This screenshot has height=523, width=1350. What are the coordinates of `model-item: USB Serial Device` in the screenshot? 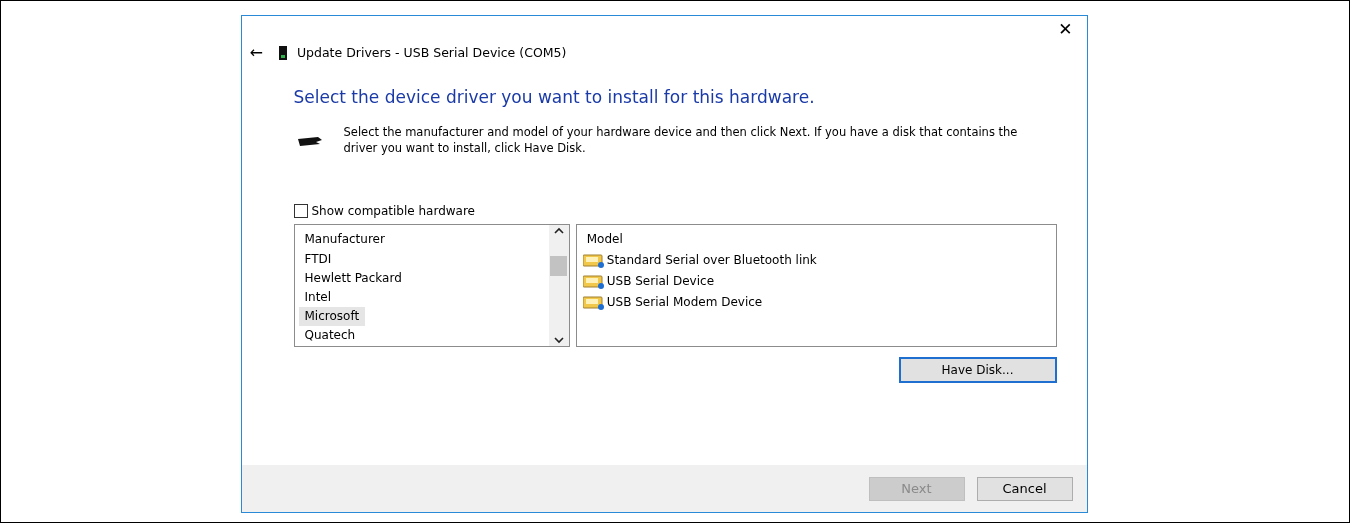 It's located at (648, 282).